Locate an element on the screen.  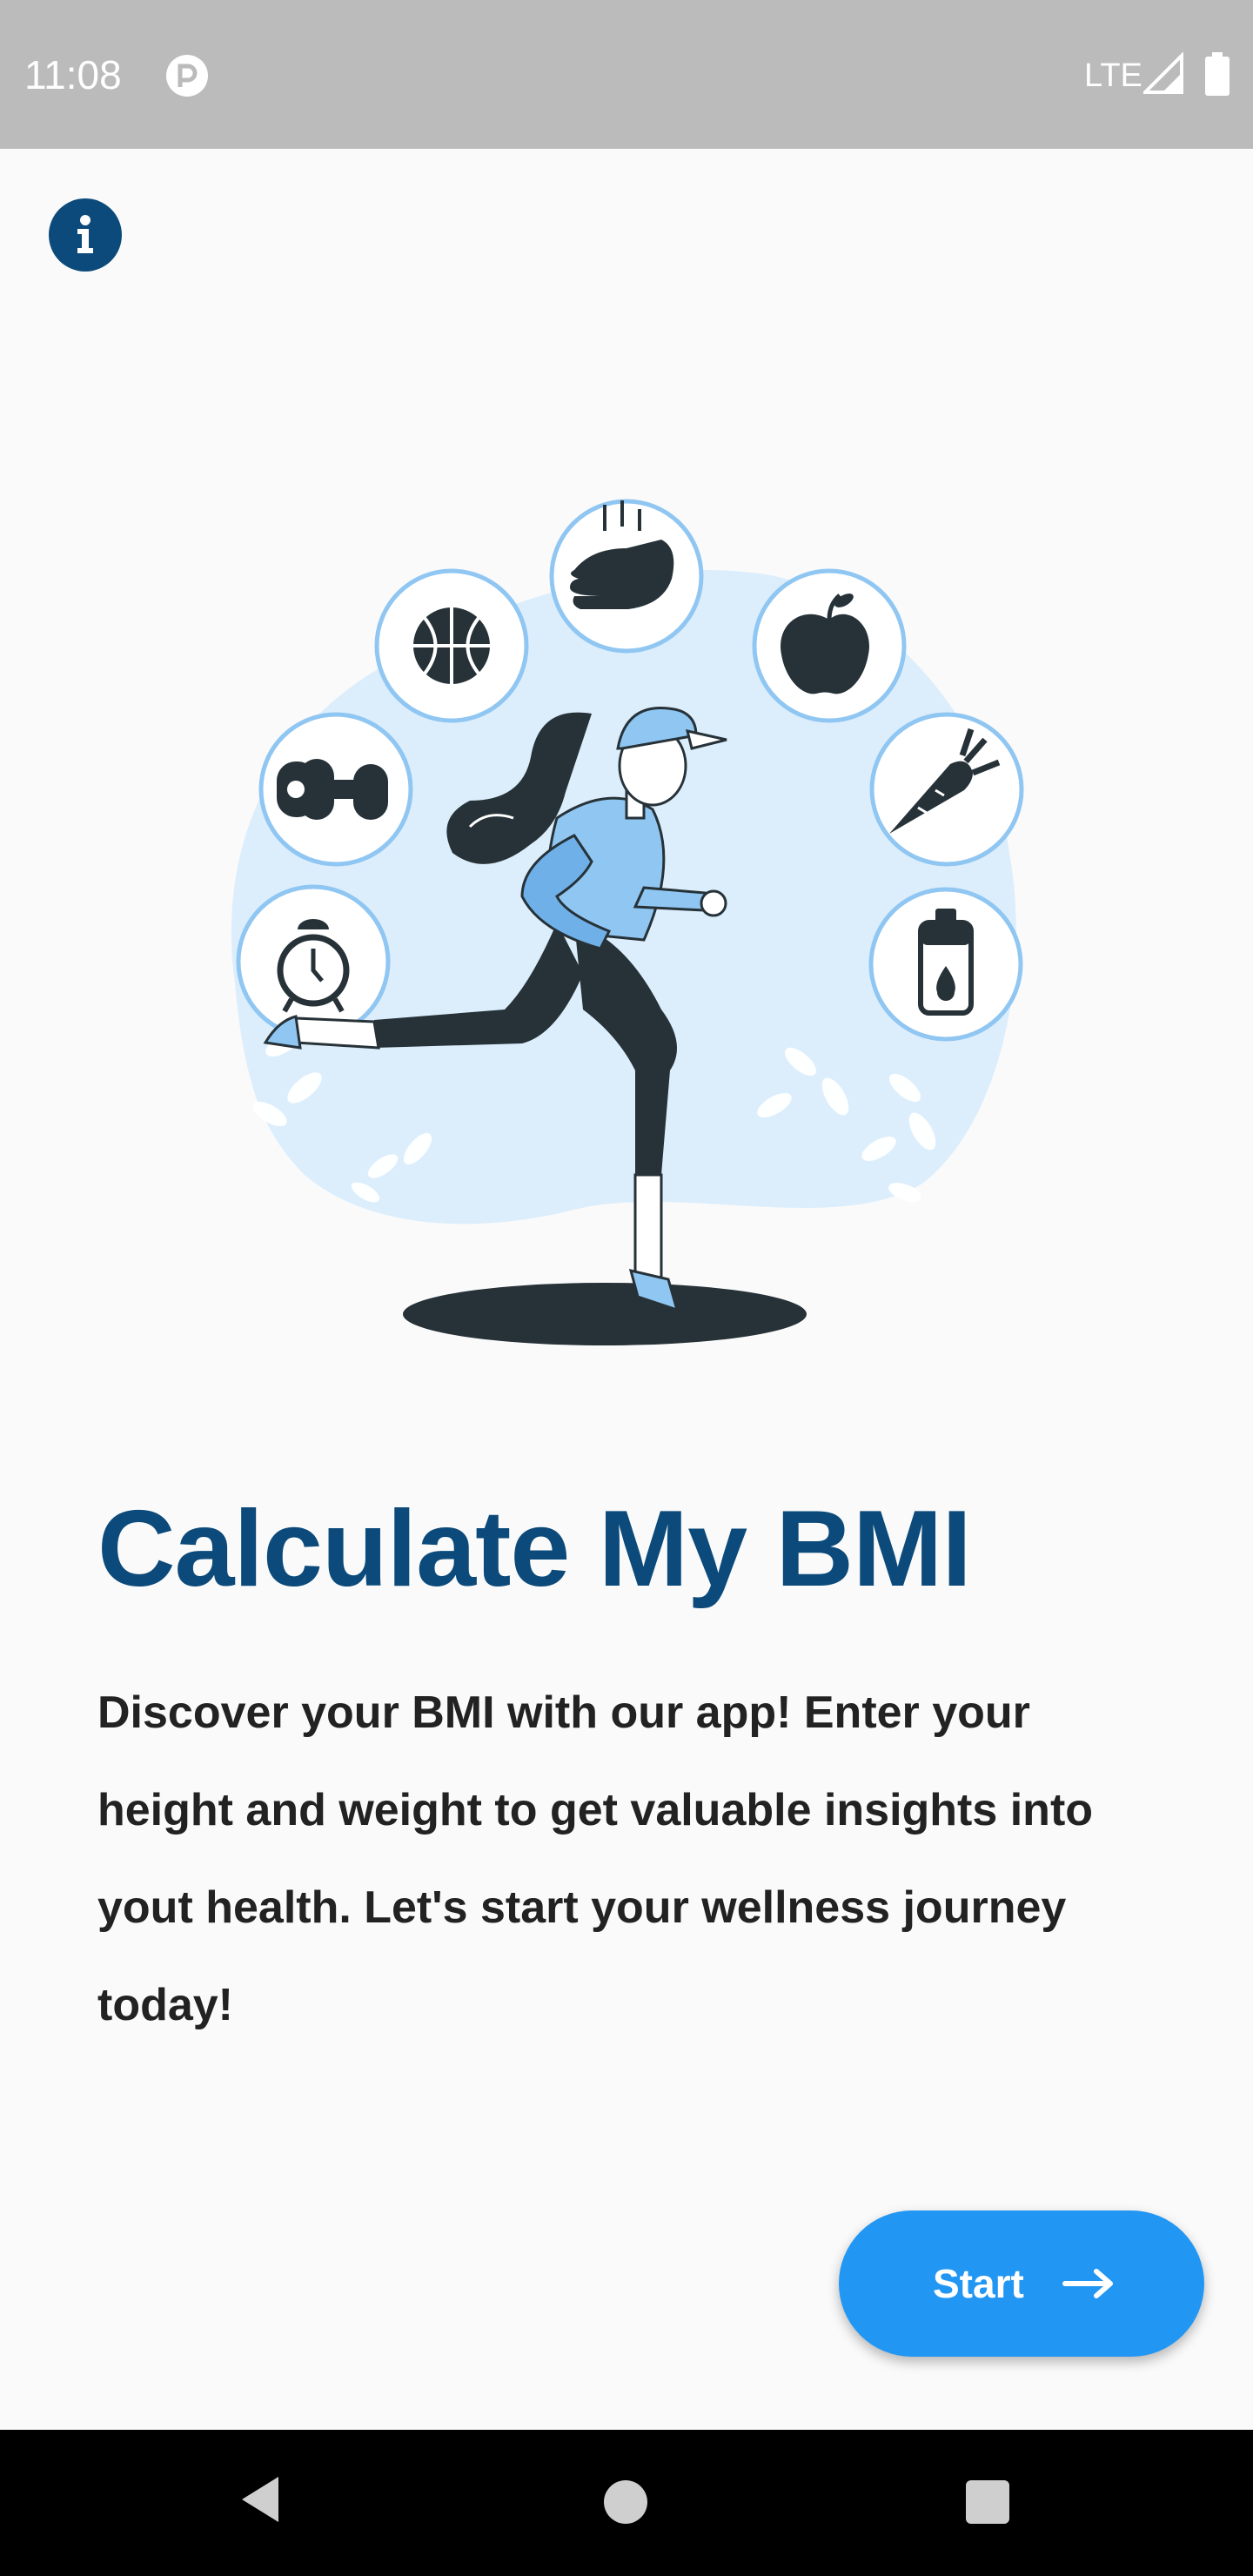
info-button is located at coordinates (85, 235).